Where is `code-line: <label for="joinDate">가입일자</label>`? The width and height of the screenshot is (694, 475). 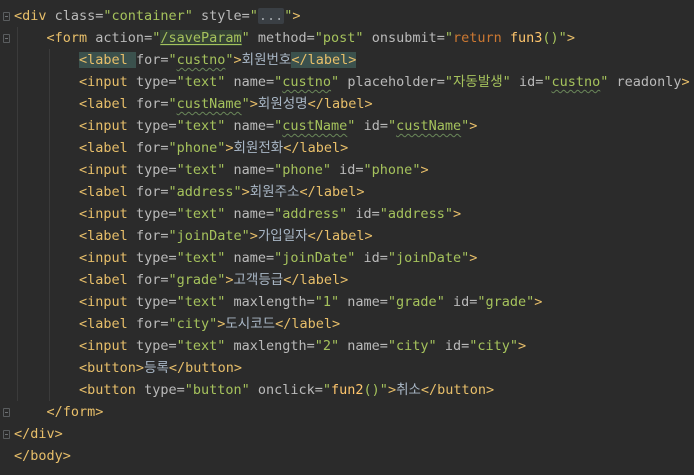 code-line: <label for="joinDate">가입일자</label> is located at coordinates (193, 236).